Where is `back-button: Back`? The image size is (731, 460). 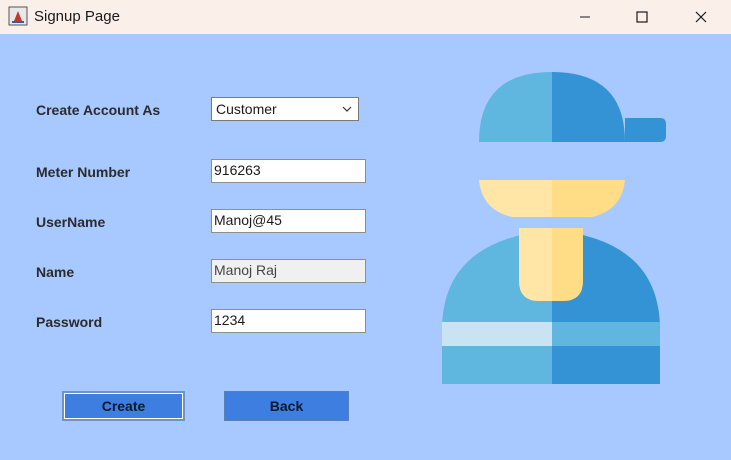 back-button: Back is located at coordinates (286, 406).